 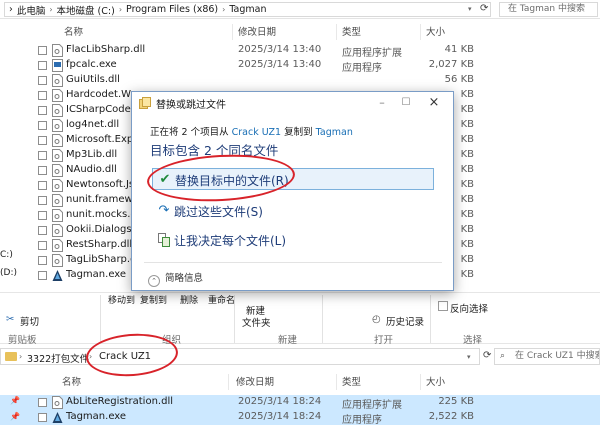 I want to click on skip-files-option: ↷ 跳过这些文件(S), so click(x=293, y=211).